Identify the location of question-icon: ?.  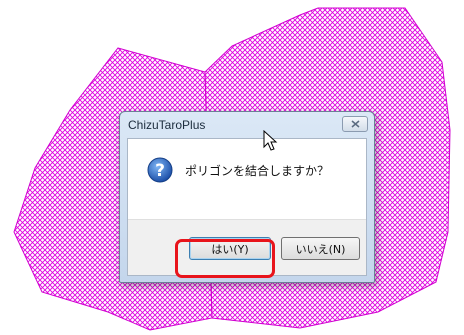
(160, 170).